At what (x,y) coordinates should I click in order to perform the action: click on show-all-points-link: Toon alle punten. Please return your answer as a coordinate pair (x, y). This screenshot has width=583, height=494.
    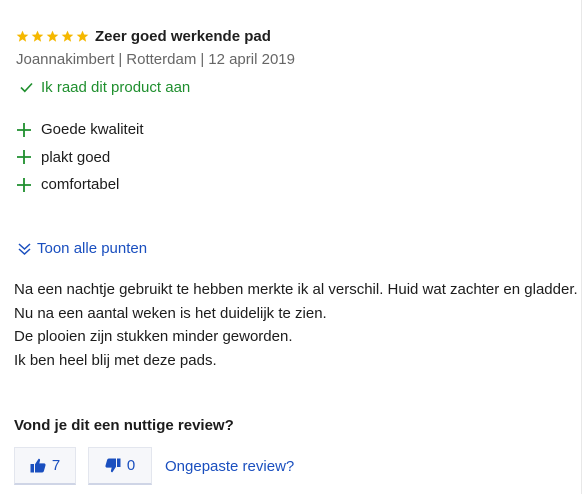
    Looking at the image, I should click on (82, 248).